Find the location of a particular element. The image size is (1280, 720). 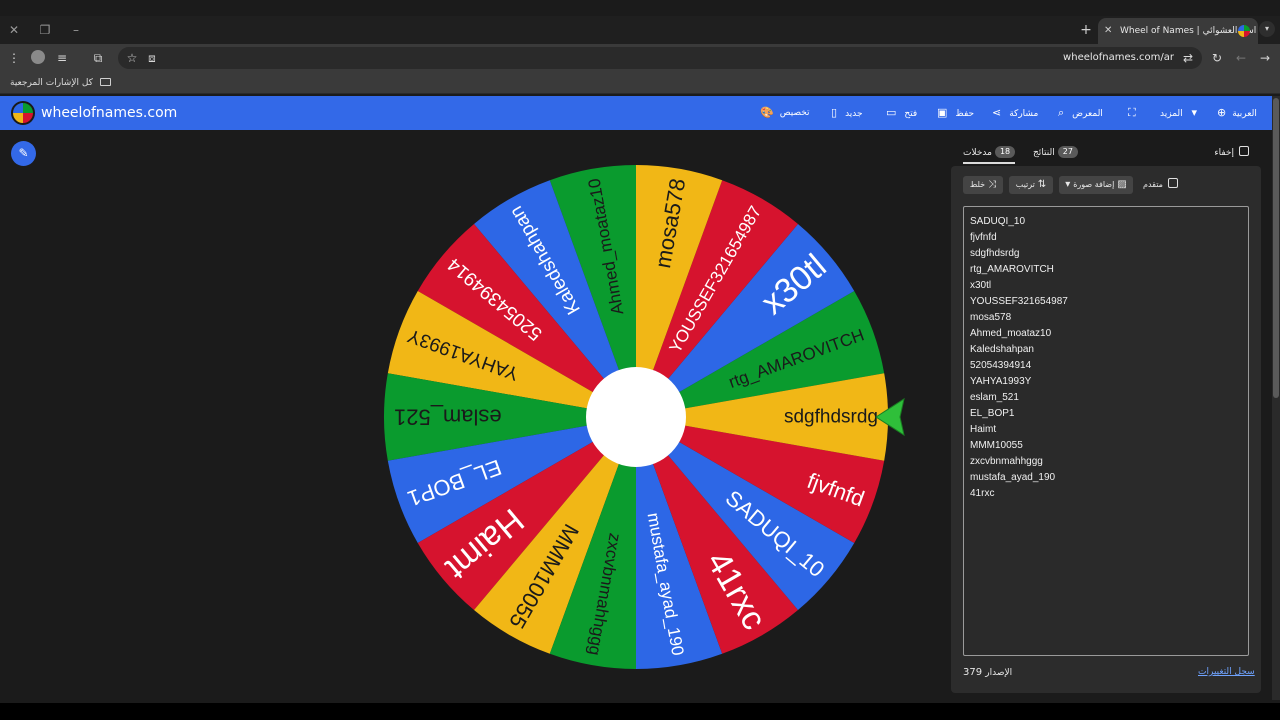

globe-icon: ⊕ is located at coordinates (1222, 112).